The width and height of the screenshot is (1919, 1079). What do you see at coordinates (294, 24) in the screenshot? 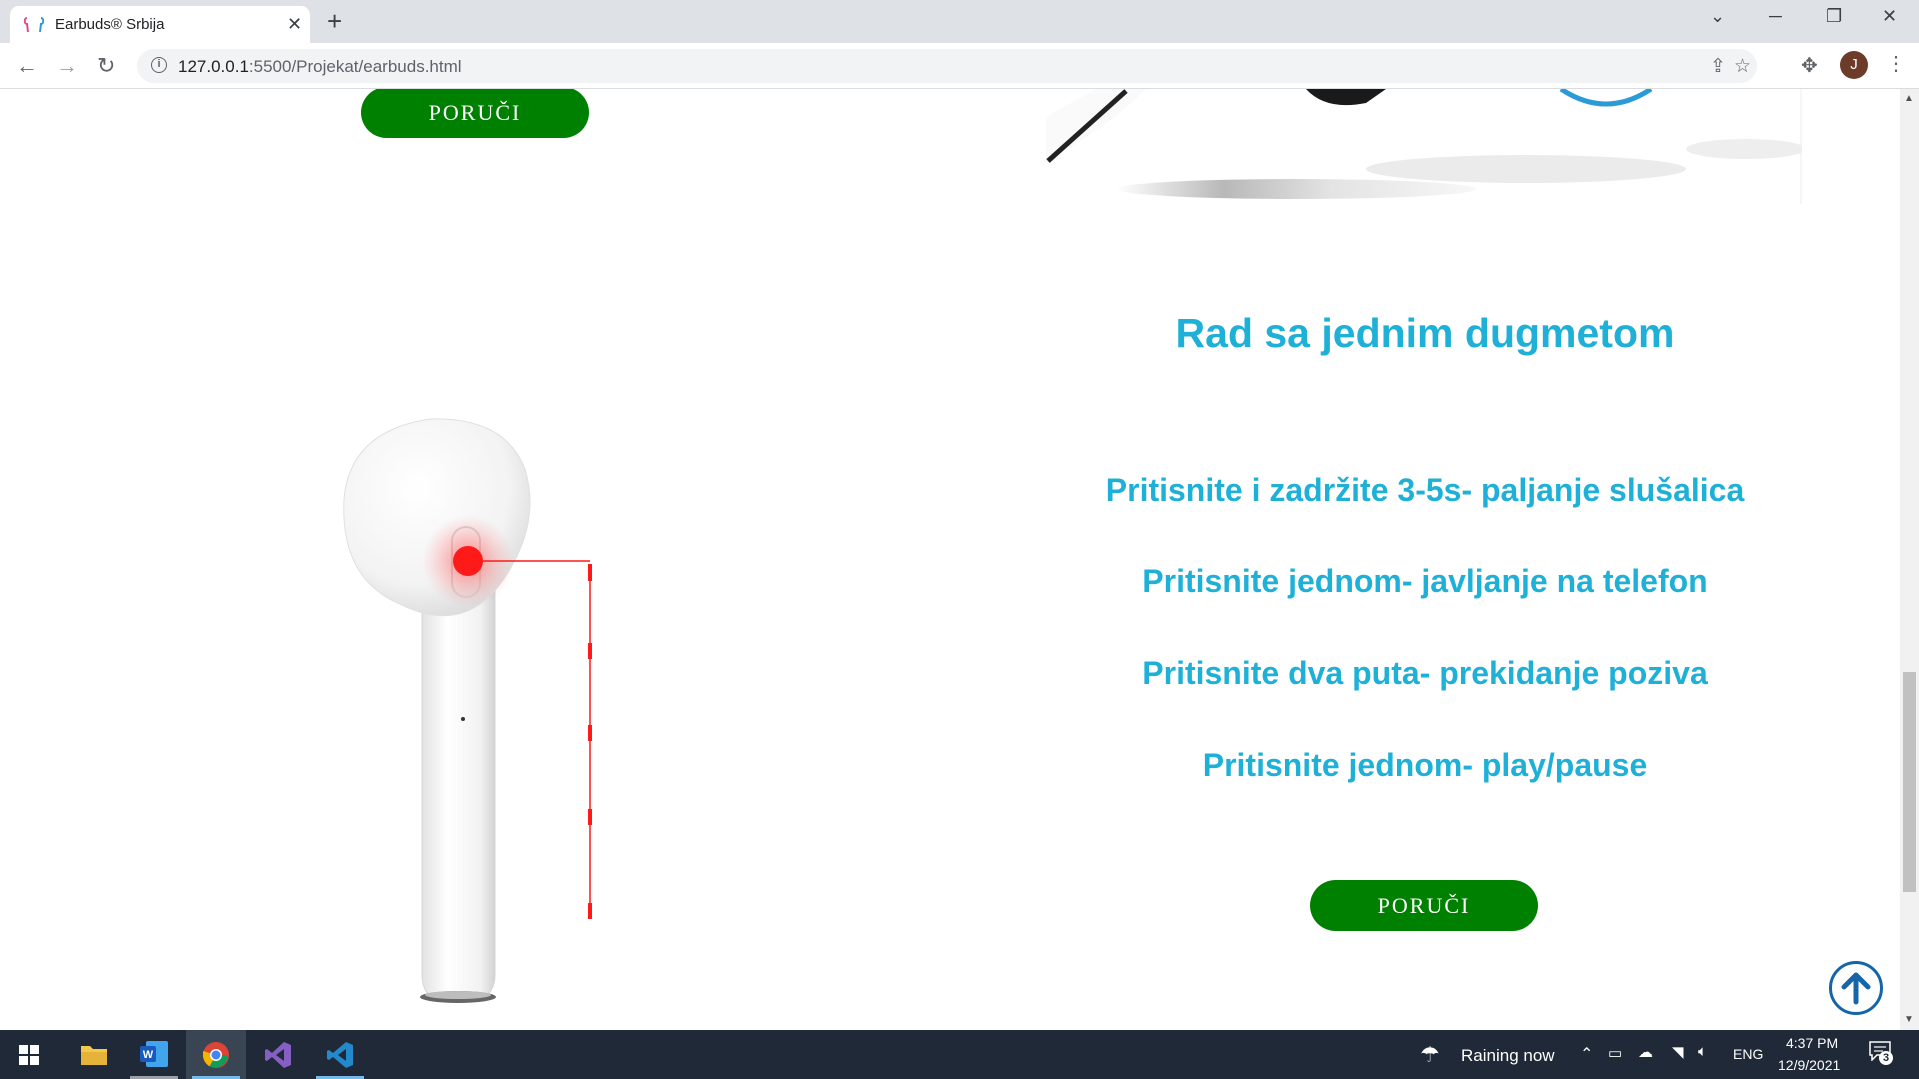
I see `close-tab-icon: ✕` at bounding box center [294, 24].